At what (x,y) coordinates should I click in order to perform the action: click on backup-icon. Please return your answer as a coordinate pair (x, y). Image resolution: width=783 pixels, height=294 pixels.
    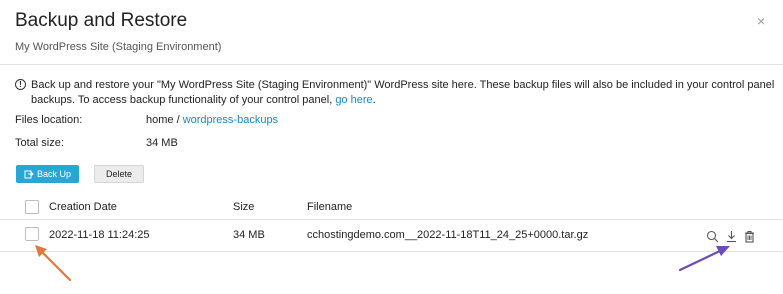
    Looking at the image, I should click on (29, 174).